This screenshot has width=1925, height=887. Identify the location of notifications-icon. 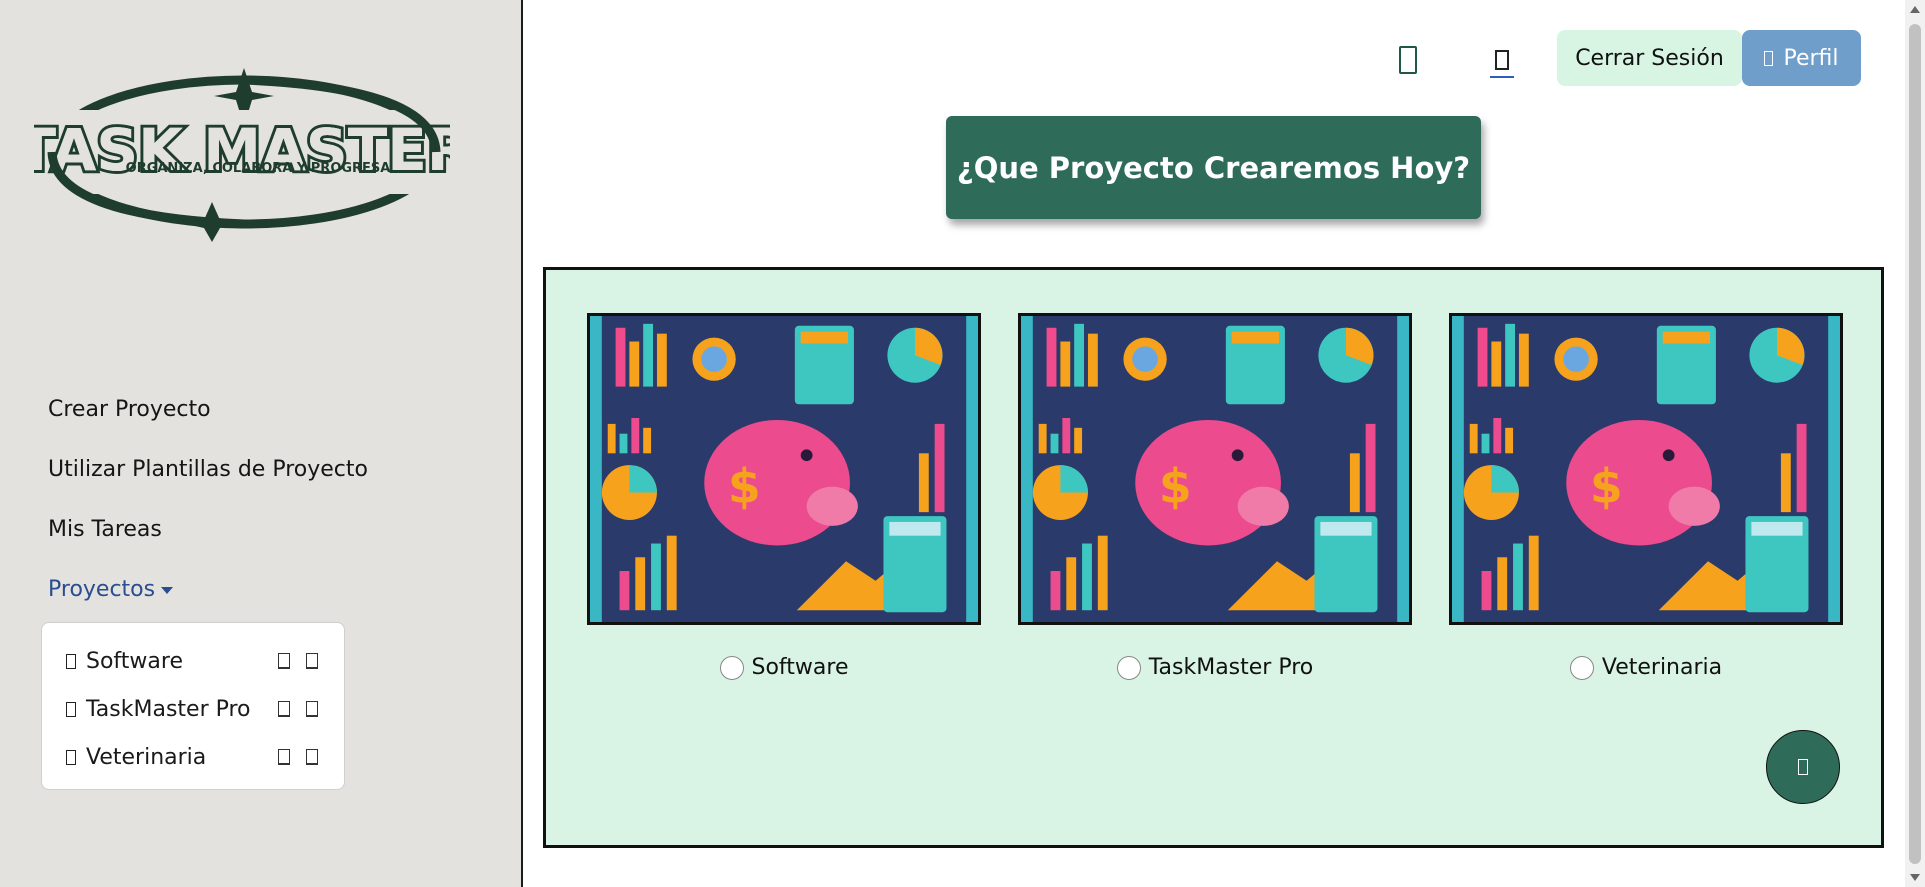
(1408, 60).